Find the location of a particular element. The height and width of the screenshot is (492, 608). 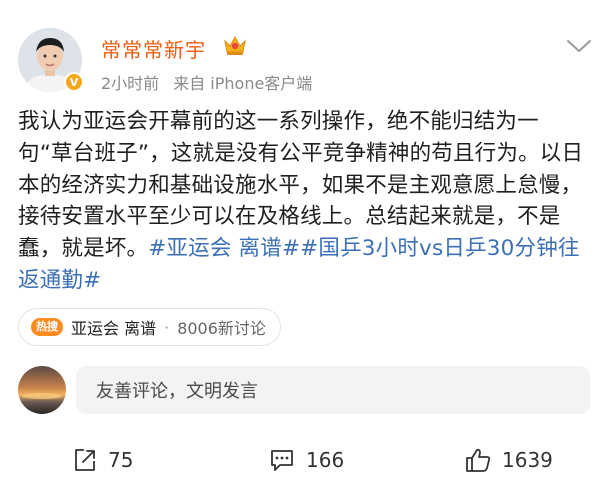

comment-icon is located at coordinates (282, 460).